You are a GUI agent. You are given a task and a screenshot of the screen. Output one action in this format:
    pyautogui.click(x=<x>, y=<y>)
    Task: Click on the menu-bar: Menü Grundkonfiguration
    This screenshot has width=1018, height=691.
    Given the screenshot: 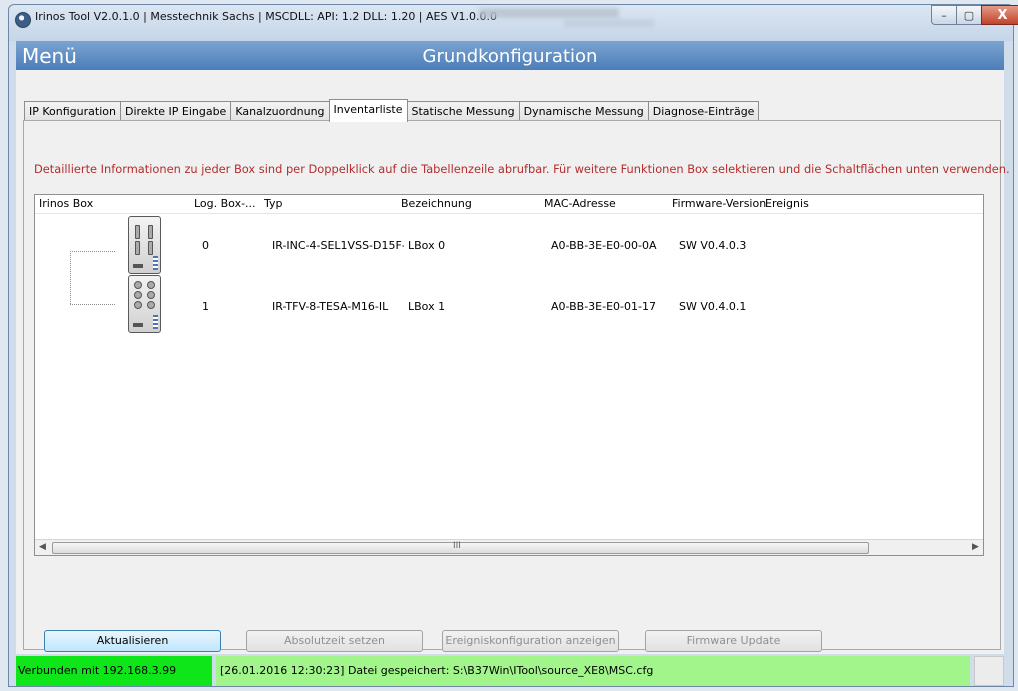 What is the action you would take?
    pyautogui.click(x=510, y=55)
    